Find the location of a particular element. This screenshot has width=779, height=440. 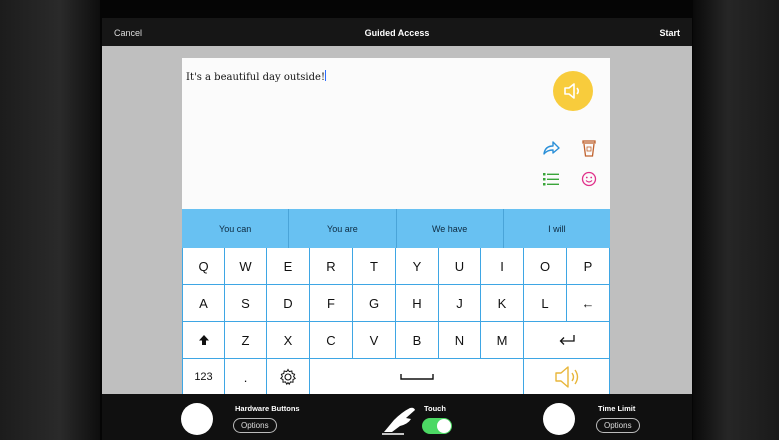

key: X is located at coordinates (288, 340).